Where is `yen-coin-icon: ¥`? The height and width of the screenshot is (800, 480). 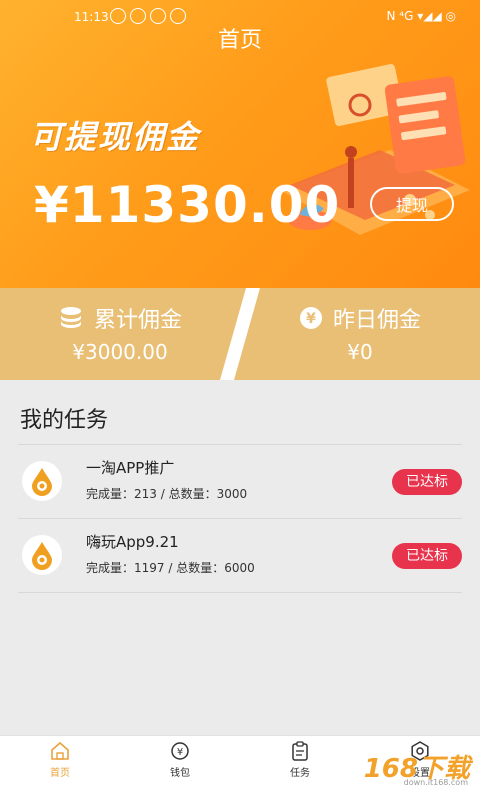 yen-coin-icon: ¥ is located at coordinates (310, 318).